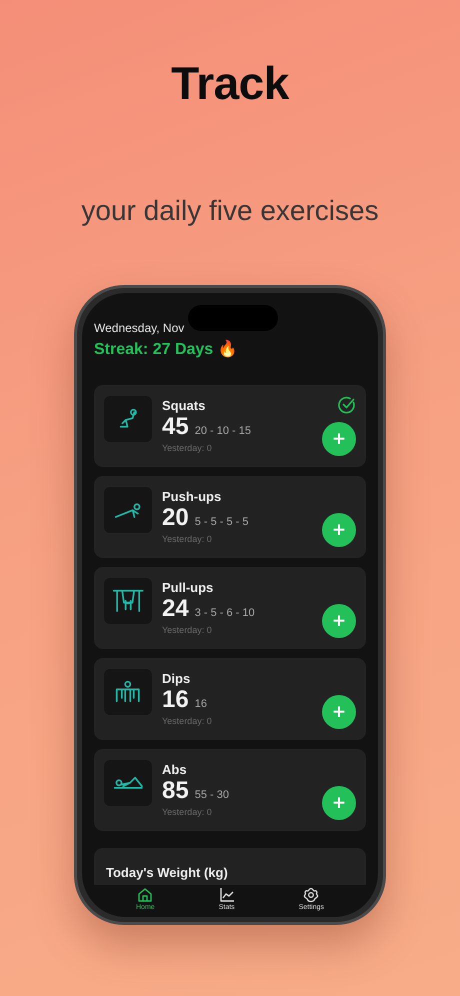  What do you see at coordinates (175, 700) in the screenshot?
I see `exercise-total: 16` at bounding box center [175, 700].